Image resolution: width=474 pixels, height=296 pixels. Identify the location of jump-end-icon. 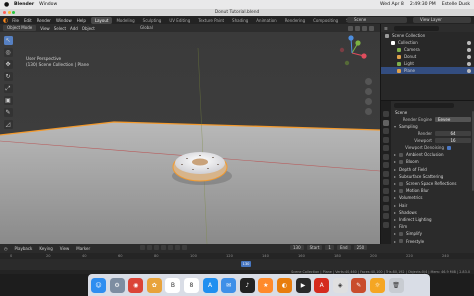
(184, 247).